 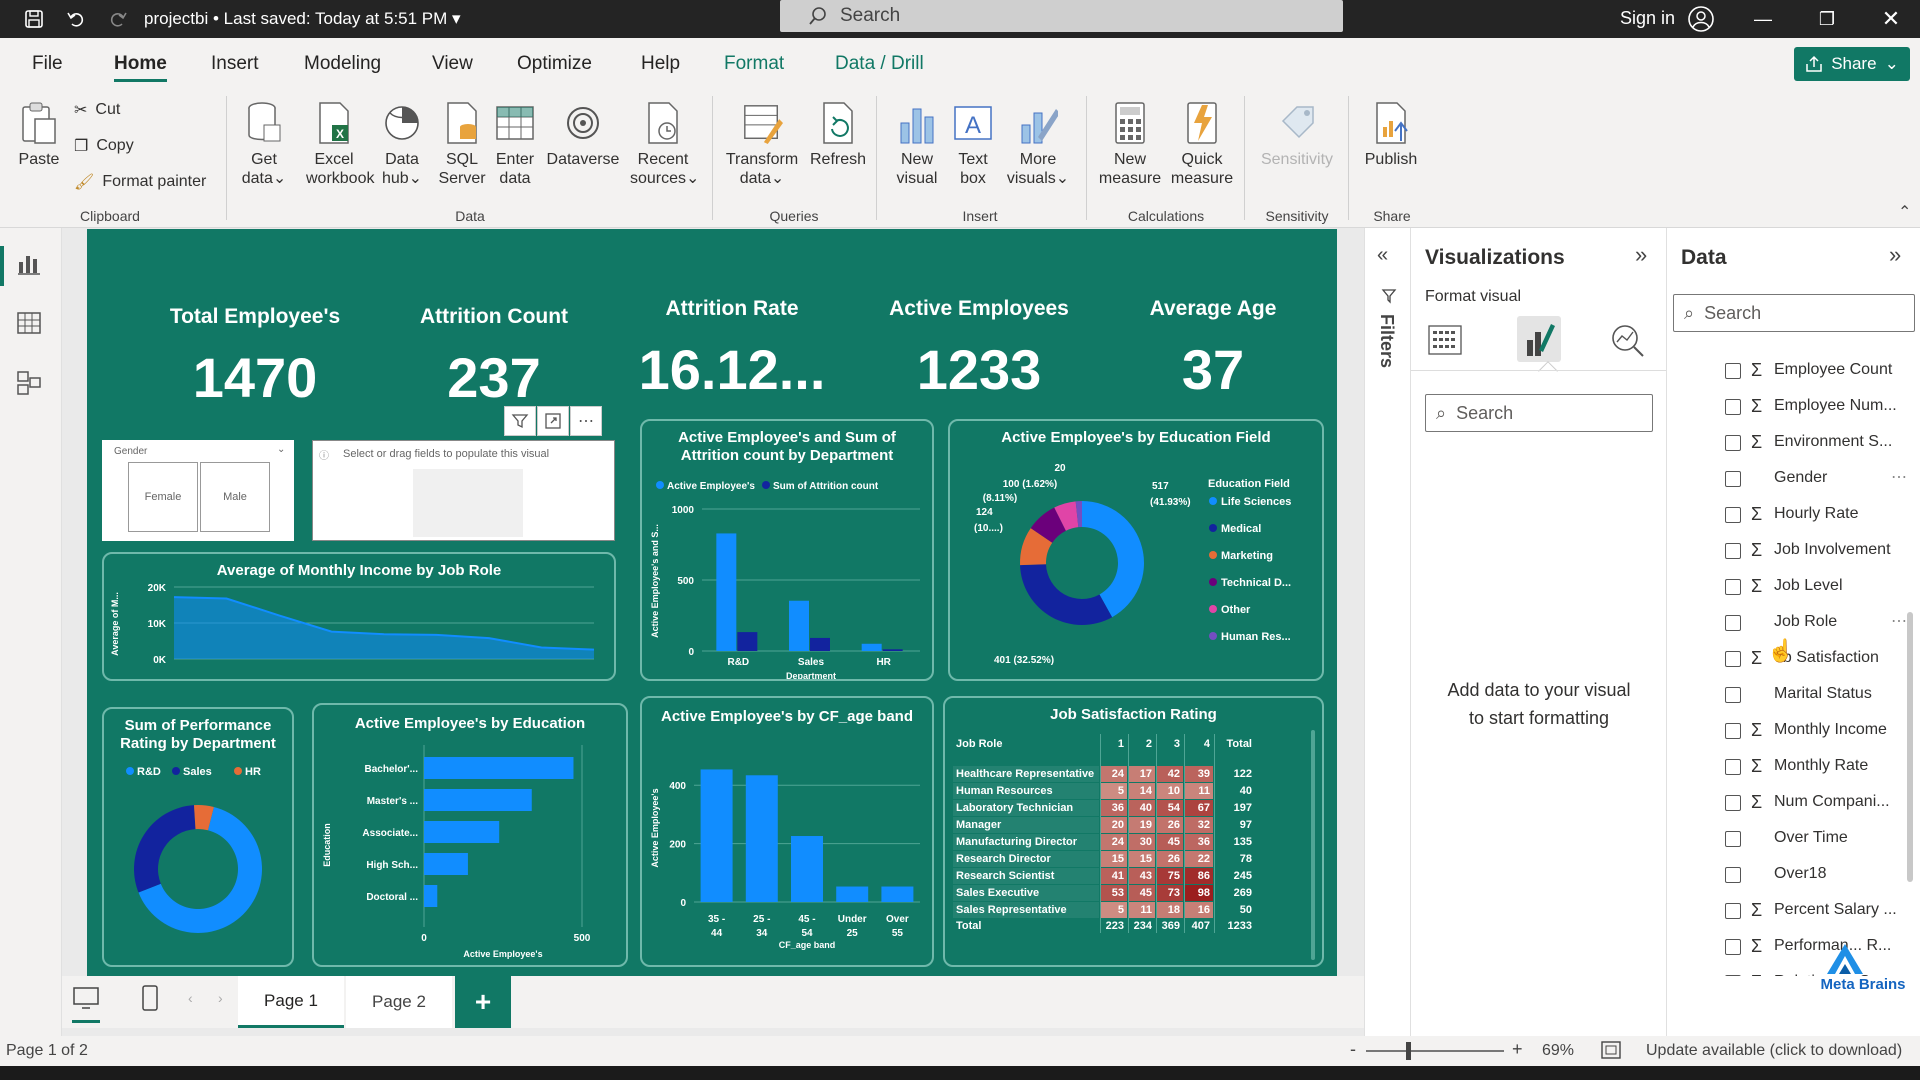 I want to click on get-data-button: Get data⌄, so click(x=264, y=144).